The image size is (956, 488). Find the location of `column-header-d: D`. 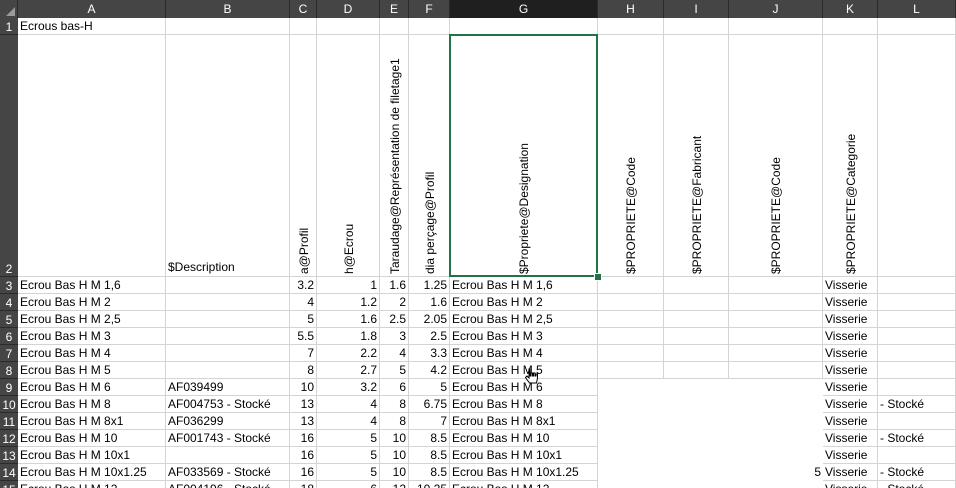

column-header-d: D is located at coordinates (348, 9).